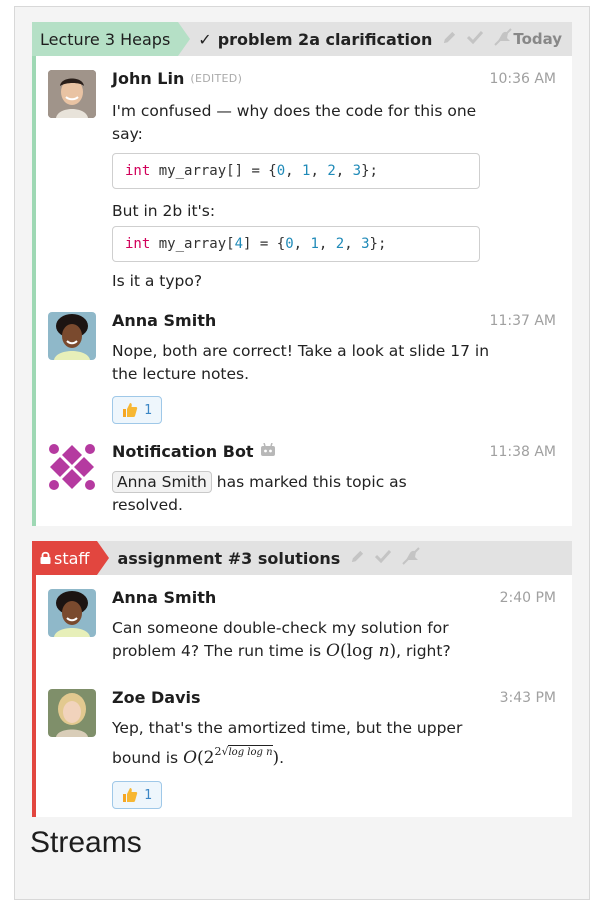  What do you see at coordinates (523, 321) in the screenshot?
I see `message-time: 11:37 AM` at bounding box center [523, 321].